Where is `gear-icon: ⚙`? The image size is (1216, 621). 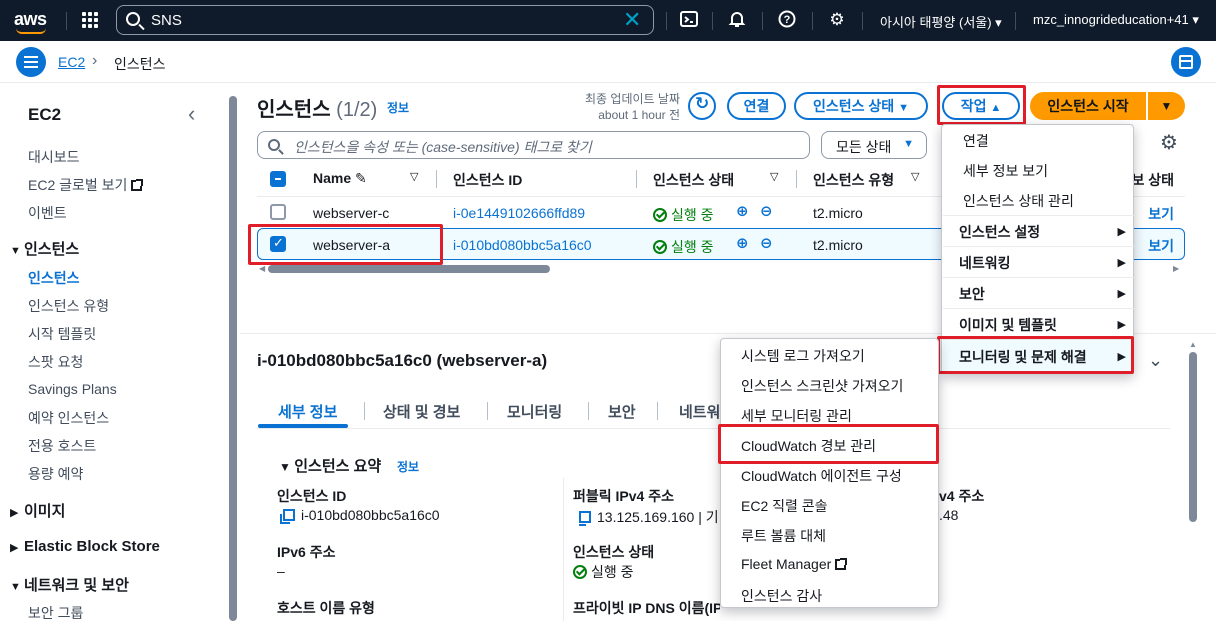
gear-icon: ⚙ is located at coordinates (837, 20).